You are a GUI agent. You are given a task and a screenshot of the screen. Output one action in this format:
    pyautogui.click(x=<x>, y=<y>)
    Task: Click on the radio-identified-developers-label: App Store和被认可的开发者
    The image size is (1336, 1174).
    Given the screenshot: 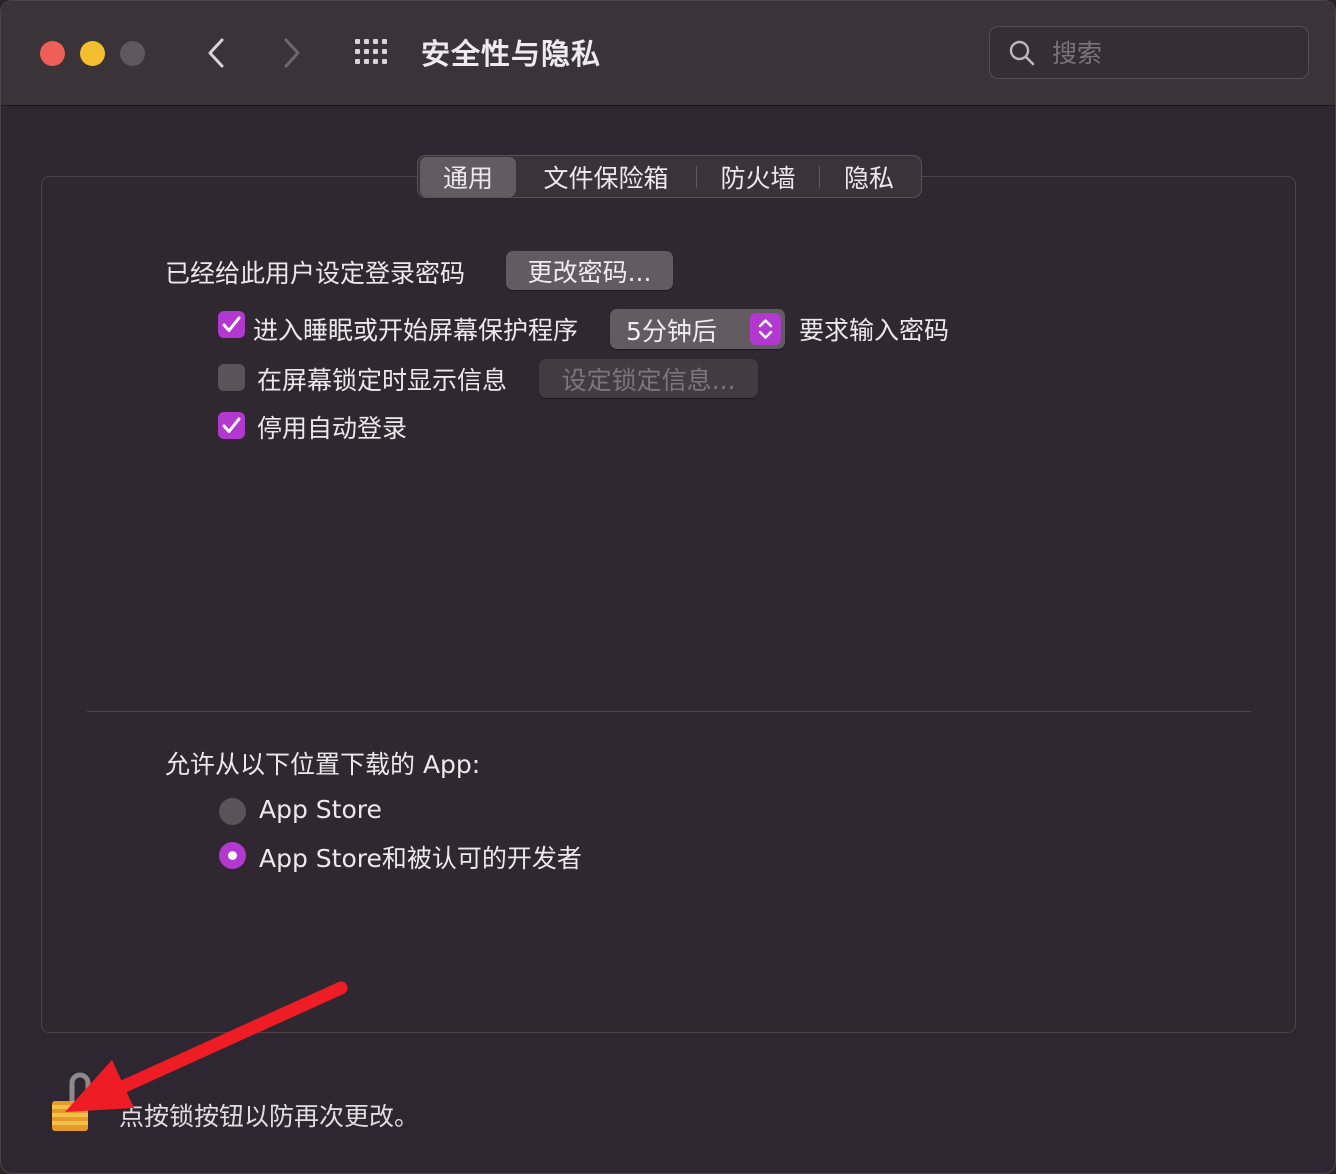 What is the action you would take?
    pyautogui.click(x=420, y=858)
    